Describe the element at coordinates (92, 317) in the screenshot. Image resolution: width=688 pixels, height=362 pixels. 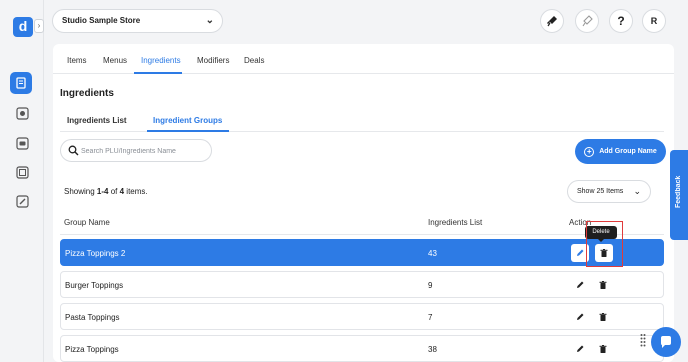
I see `group-name-cell: Pasta Toppings` at that location.